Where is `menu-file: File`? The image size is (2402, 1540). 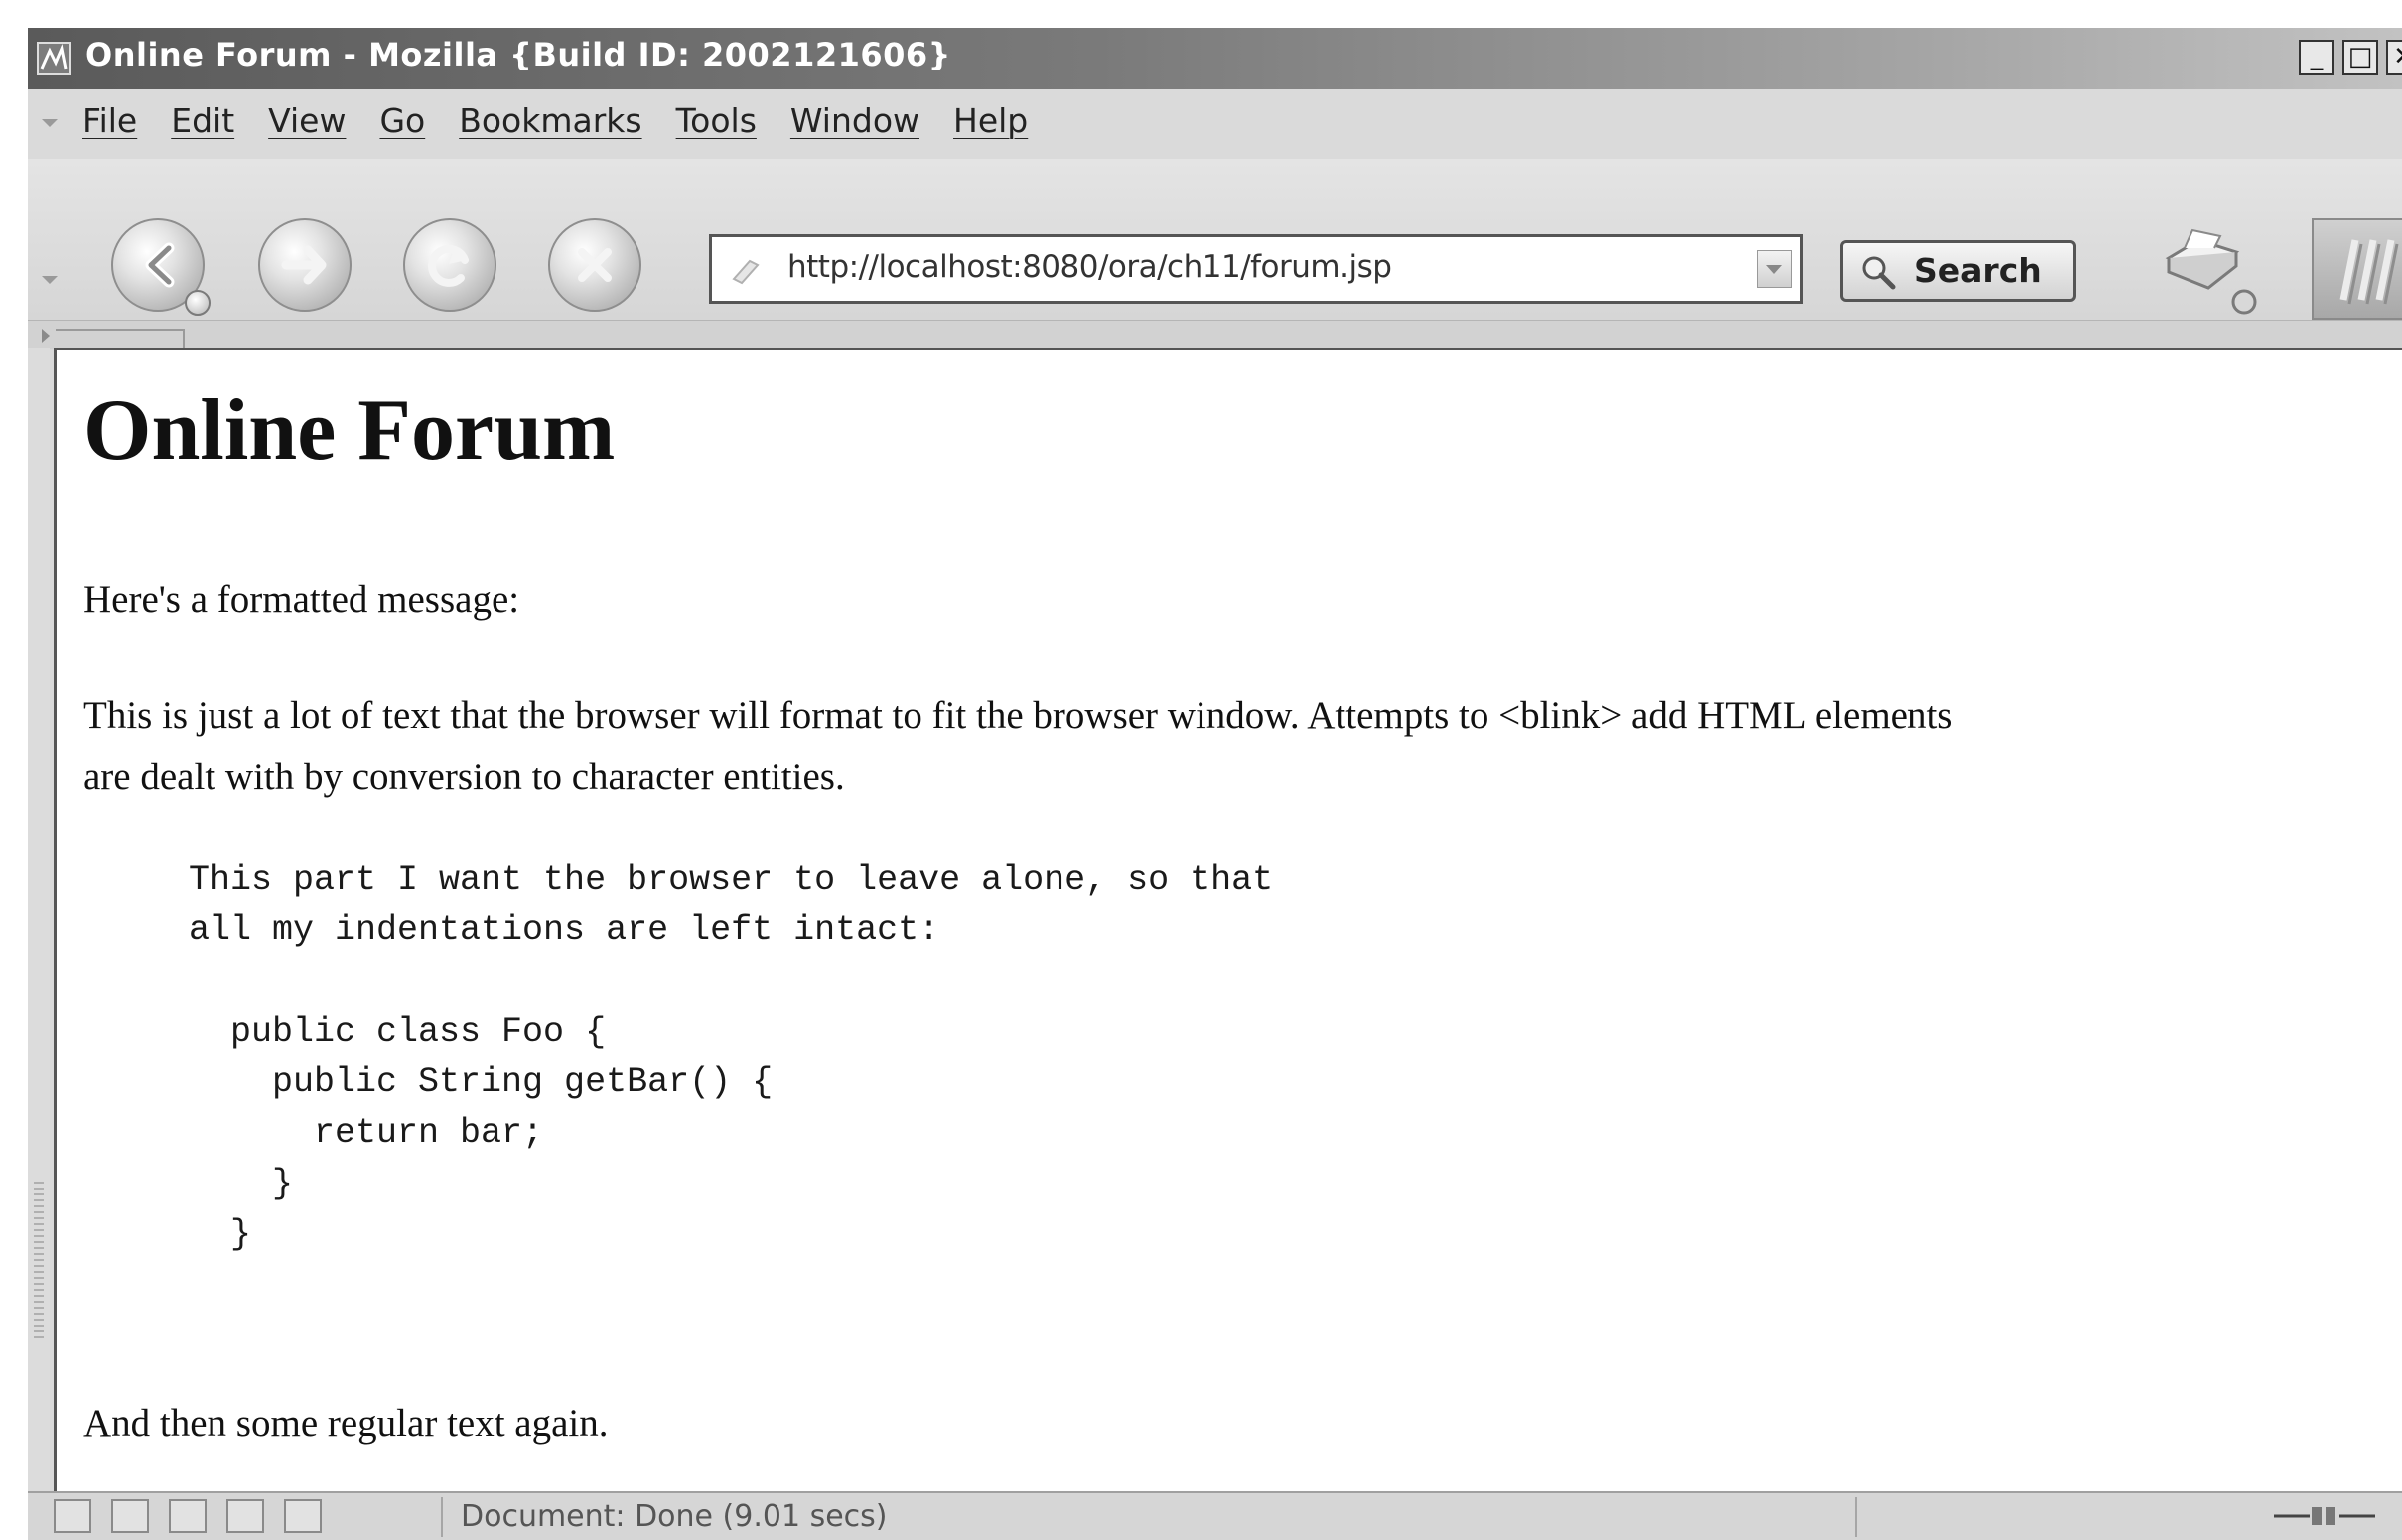 menu-file: File is located at coordinates (109, 120).